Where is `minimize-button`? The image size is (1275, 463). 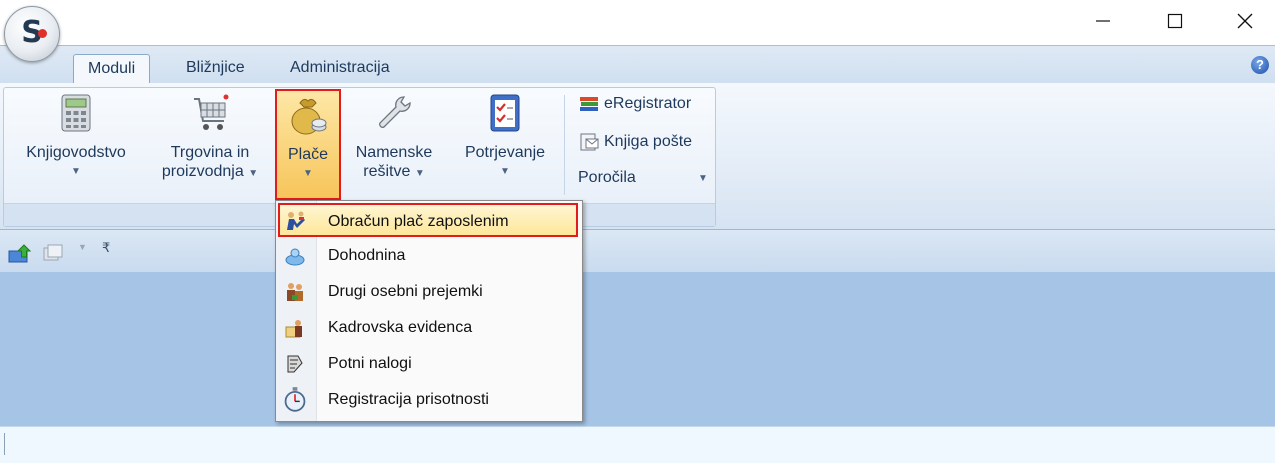
minimize-button is located at coordinates (1103, 21).